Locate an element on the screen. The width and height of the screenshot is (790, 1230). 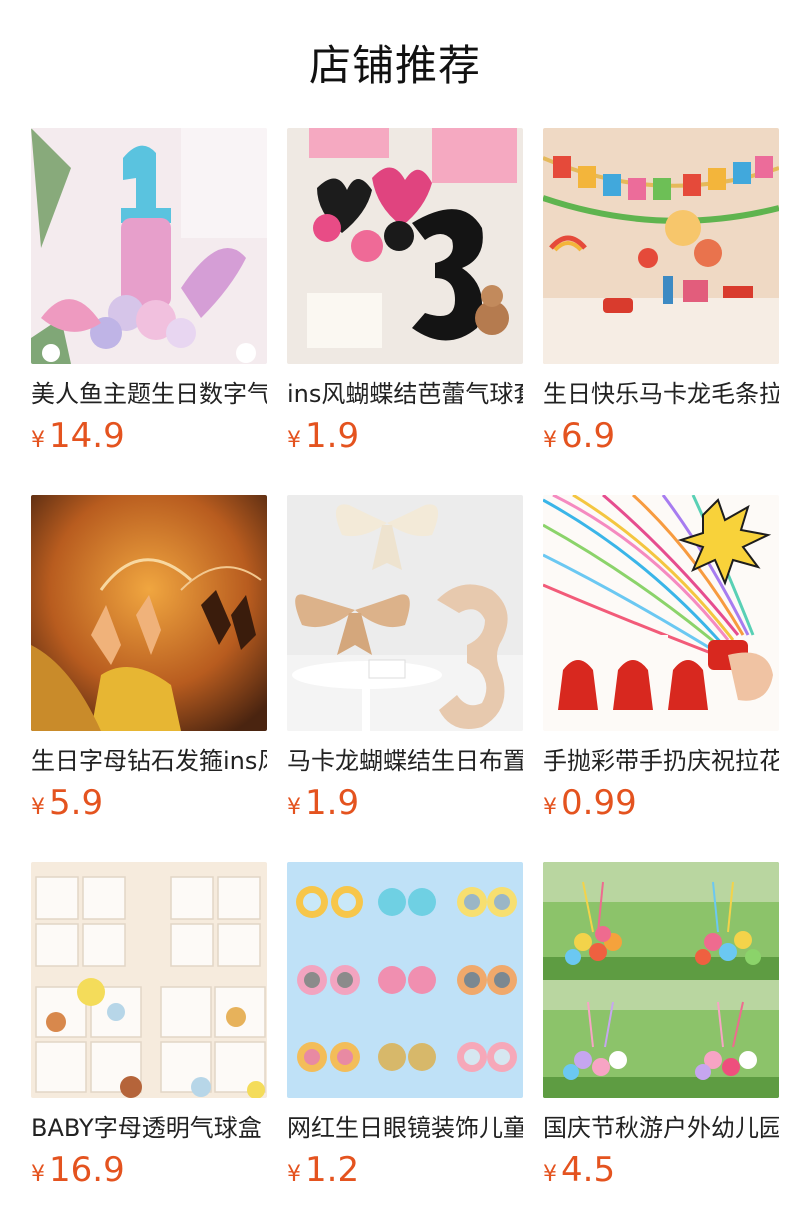
product-card: BABY字母透明气球盒 ¥16.9 is located at coordinates (149, 1045).